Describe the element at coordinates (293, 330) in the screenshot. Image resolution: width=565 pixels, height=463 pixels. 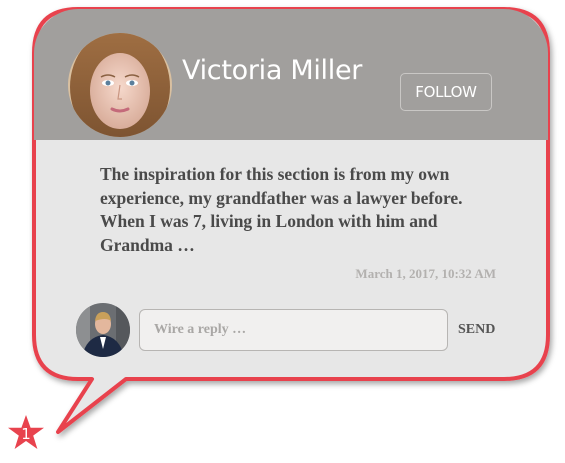
I see `reply-input` at that location.